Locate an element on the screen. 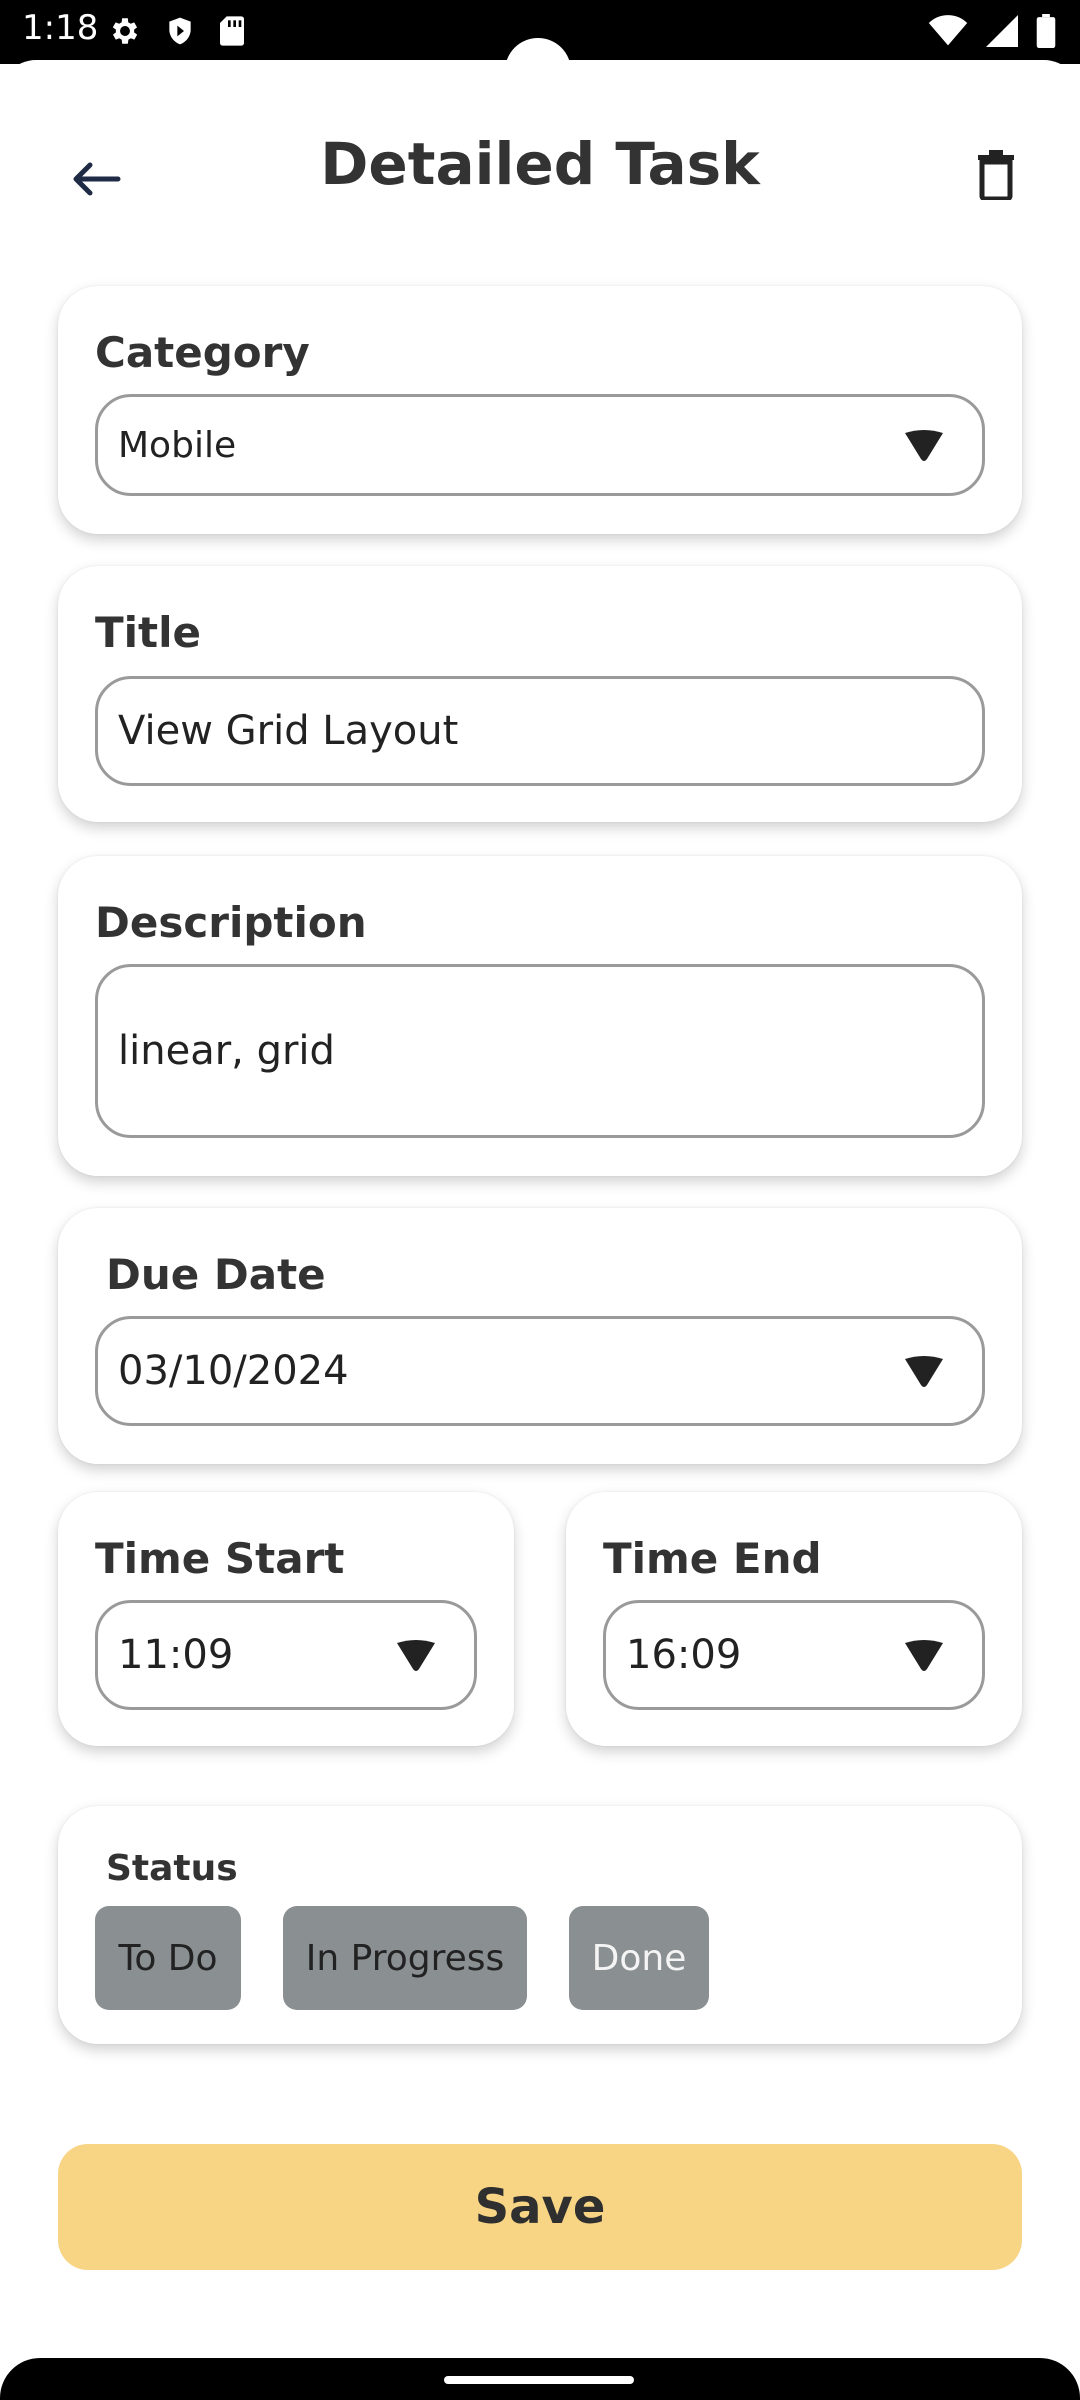  time-end-value: 16:09 is located at coordinates (684, 1655).